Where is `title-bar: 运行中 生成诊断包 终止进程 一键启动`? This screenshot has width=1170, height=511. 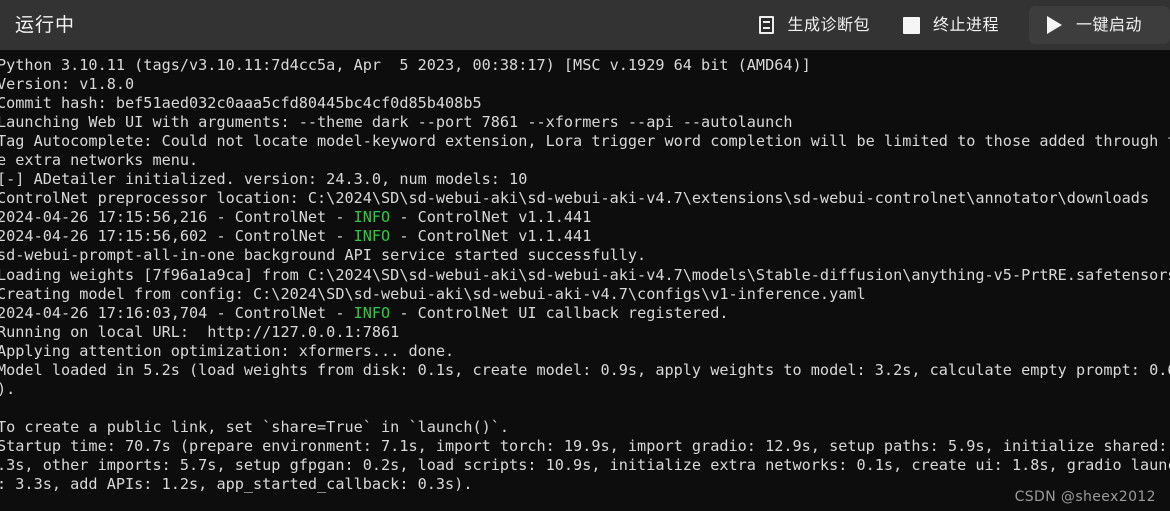
title-bar: 运行中 生成诊断包 终止进程 一键启动 is located at coordinates (585, 25).